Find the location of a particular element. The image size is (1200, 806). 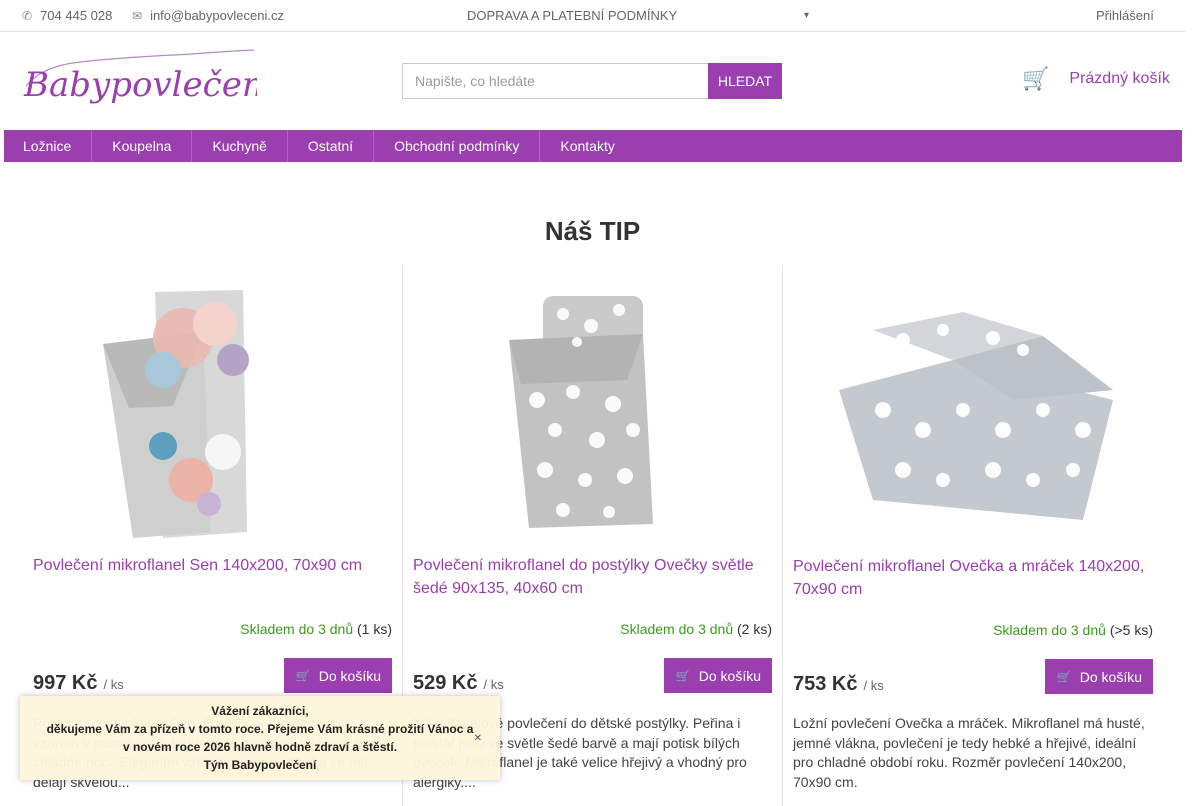

price: 529 Kč / ks is located at coordinates (458, 683).